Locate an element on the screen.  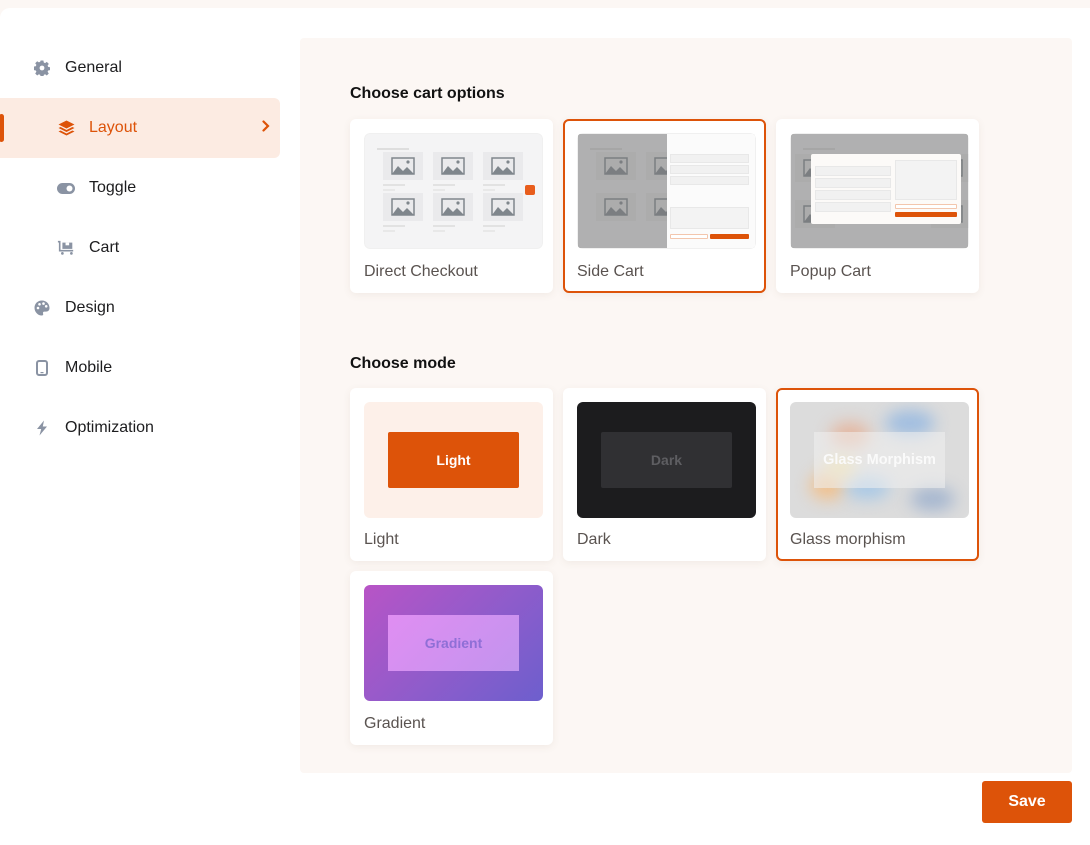
cart-badge-icon is located at coordinates (530, 190).